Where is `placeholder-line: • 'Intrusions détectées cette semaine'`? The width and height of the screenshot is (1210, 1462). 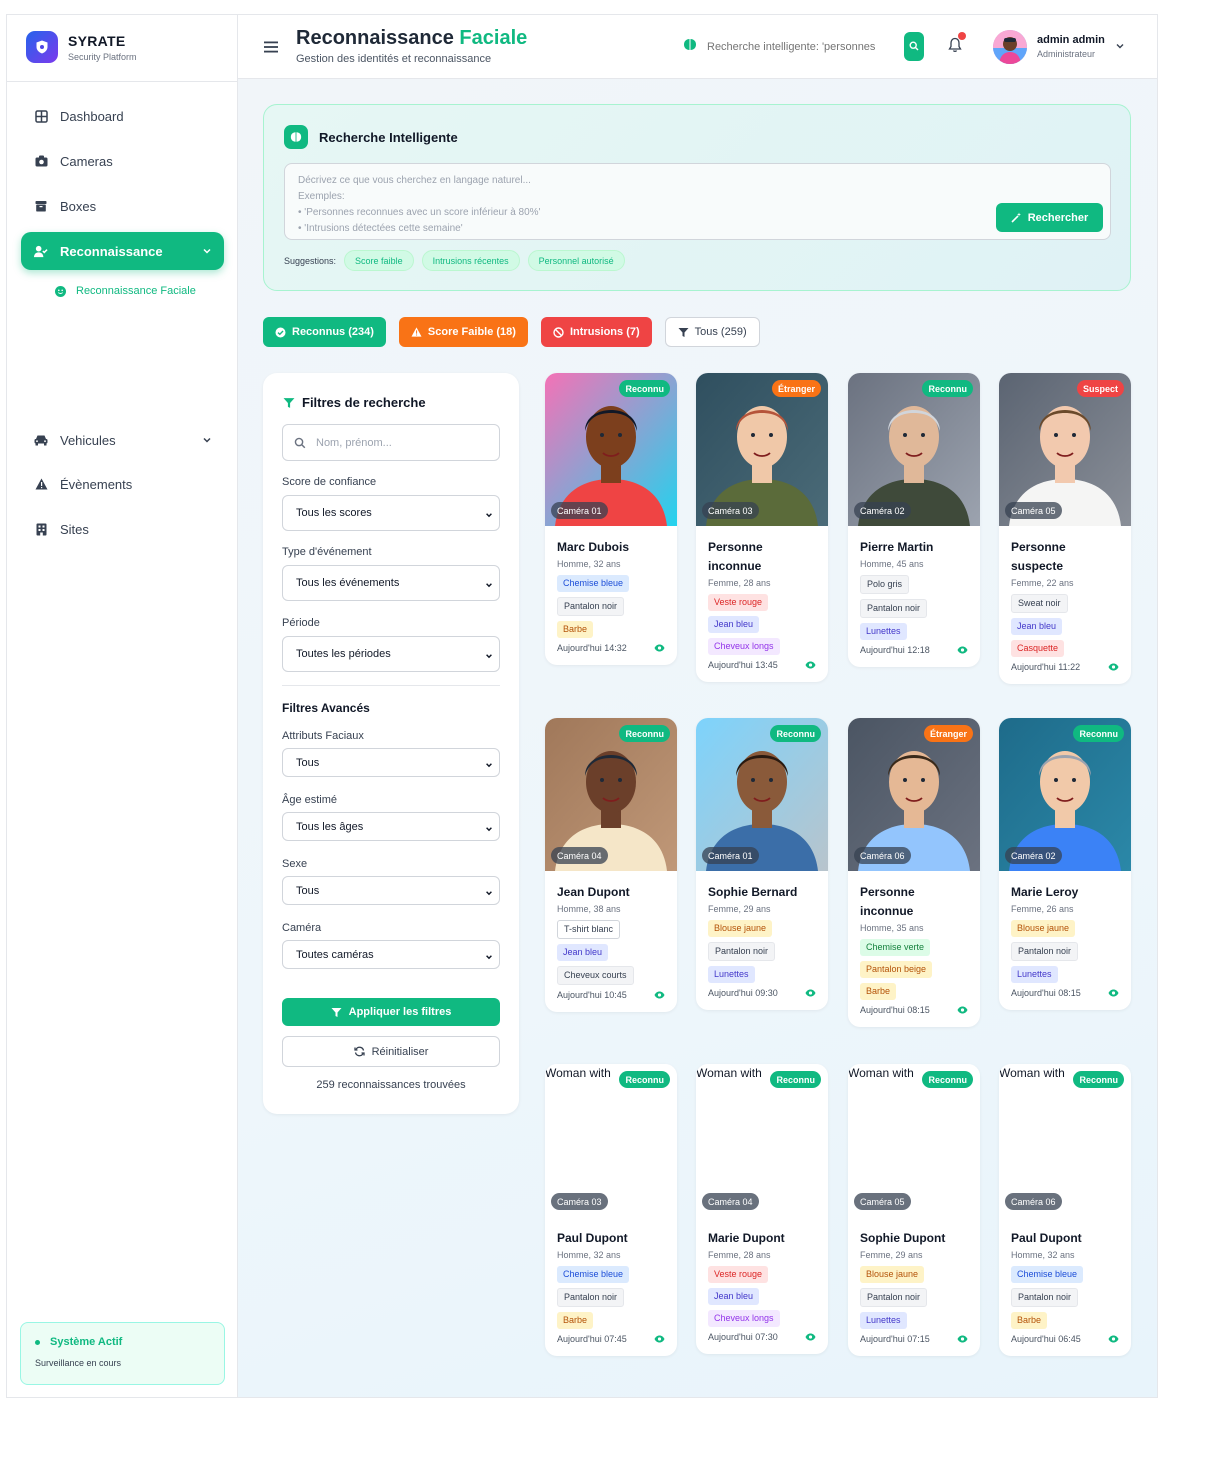
placeholder-line: • 'Intrusions détectées cette semaine' is located at coordinates (380, 228).